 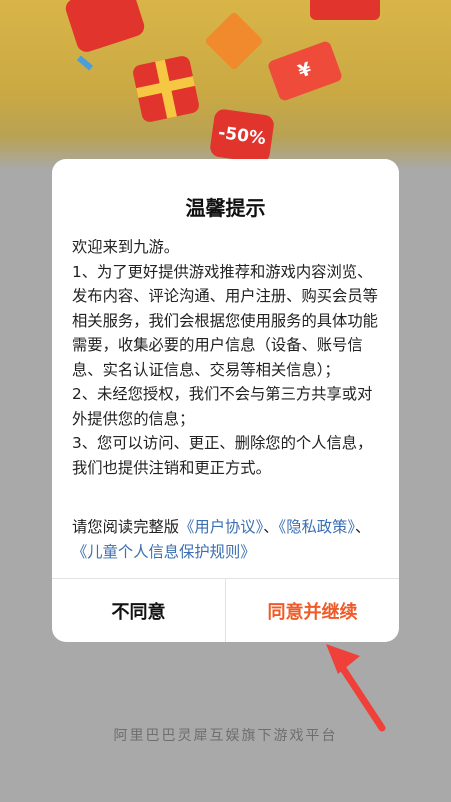 I want to click on confetti-icon, so click(x=85, y=63).